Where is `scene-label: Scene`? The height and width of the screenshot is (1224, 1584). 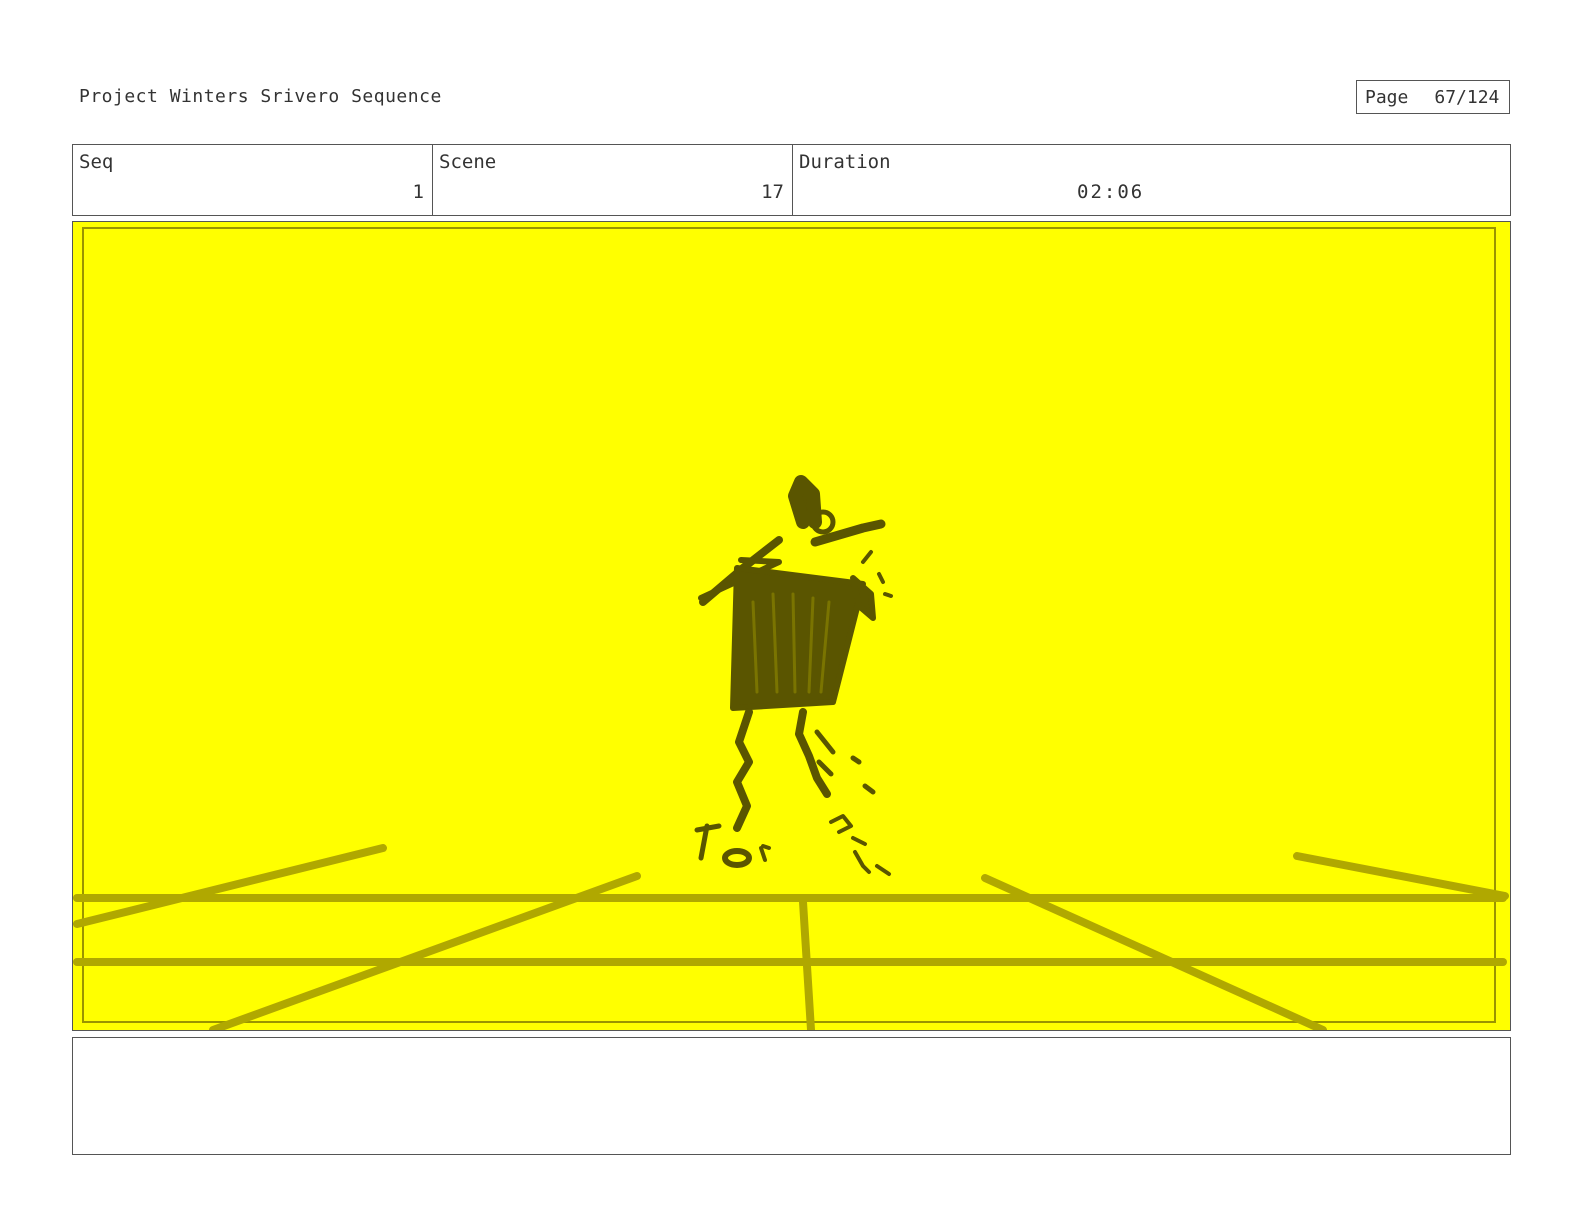
scene-label: Scene is located at coordinates (468, 162).